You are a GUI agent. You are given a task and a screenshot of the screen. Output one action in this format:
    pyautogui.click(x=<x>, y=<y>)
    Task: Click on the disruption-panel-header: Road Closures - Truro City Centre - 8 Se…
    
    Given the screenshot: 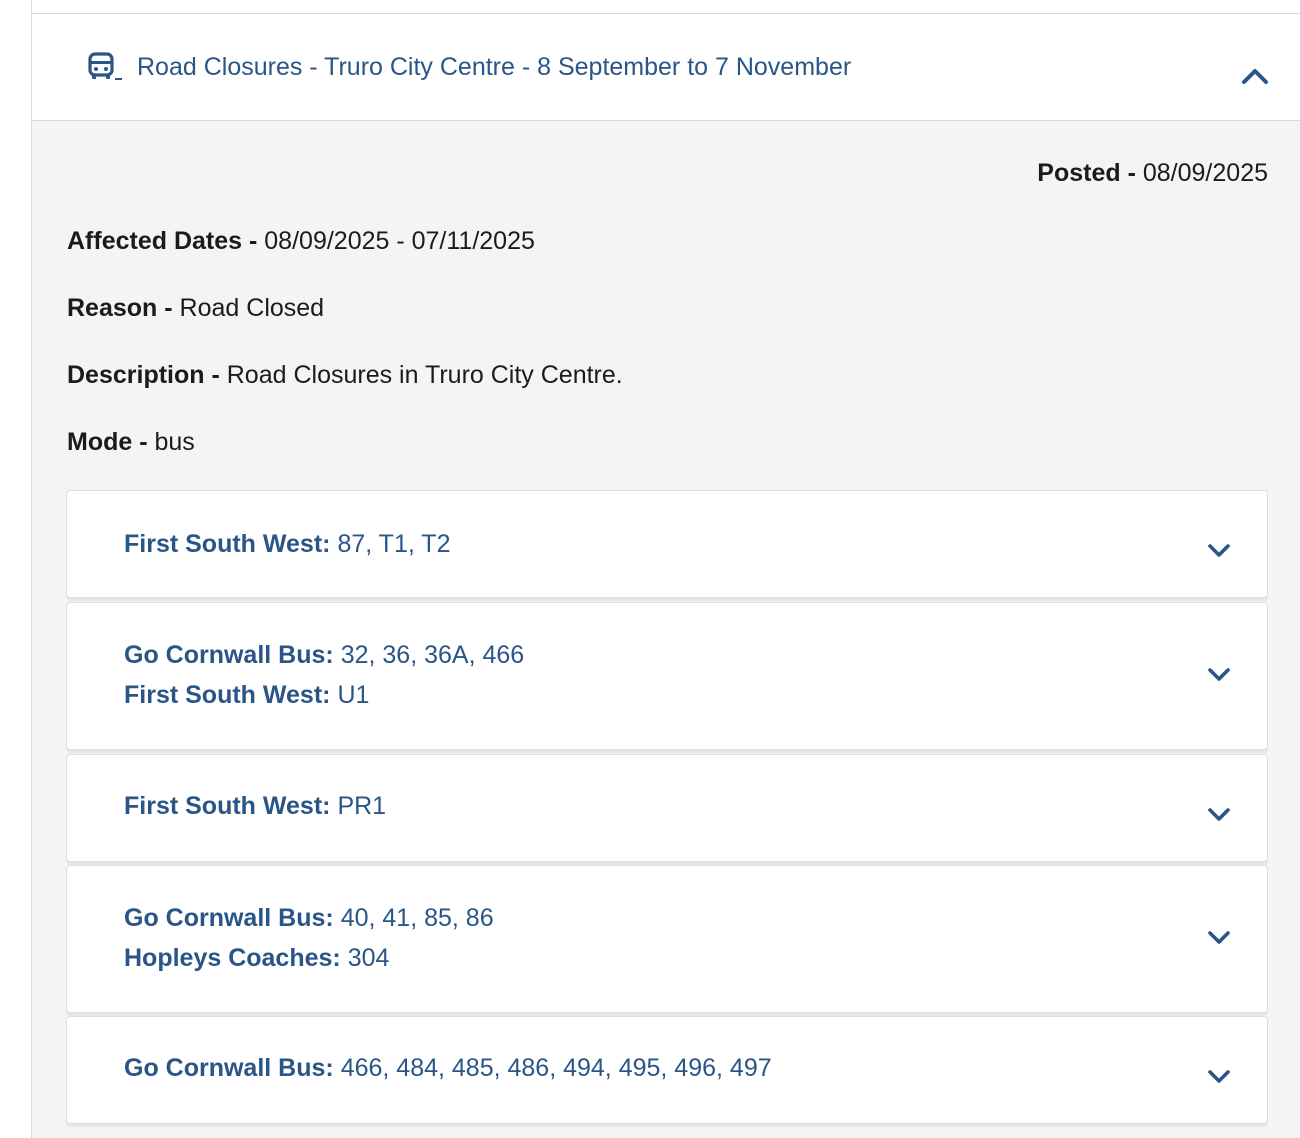 What is the action you would take?
    pyautogui.click(x=666, y=67)
    